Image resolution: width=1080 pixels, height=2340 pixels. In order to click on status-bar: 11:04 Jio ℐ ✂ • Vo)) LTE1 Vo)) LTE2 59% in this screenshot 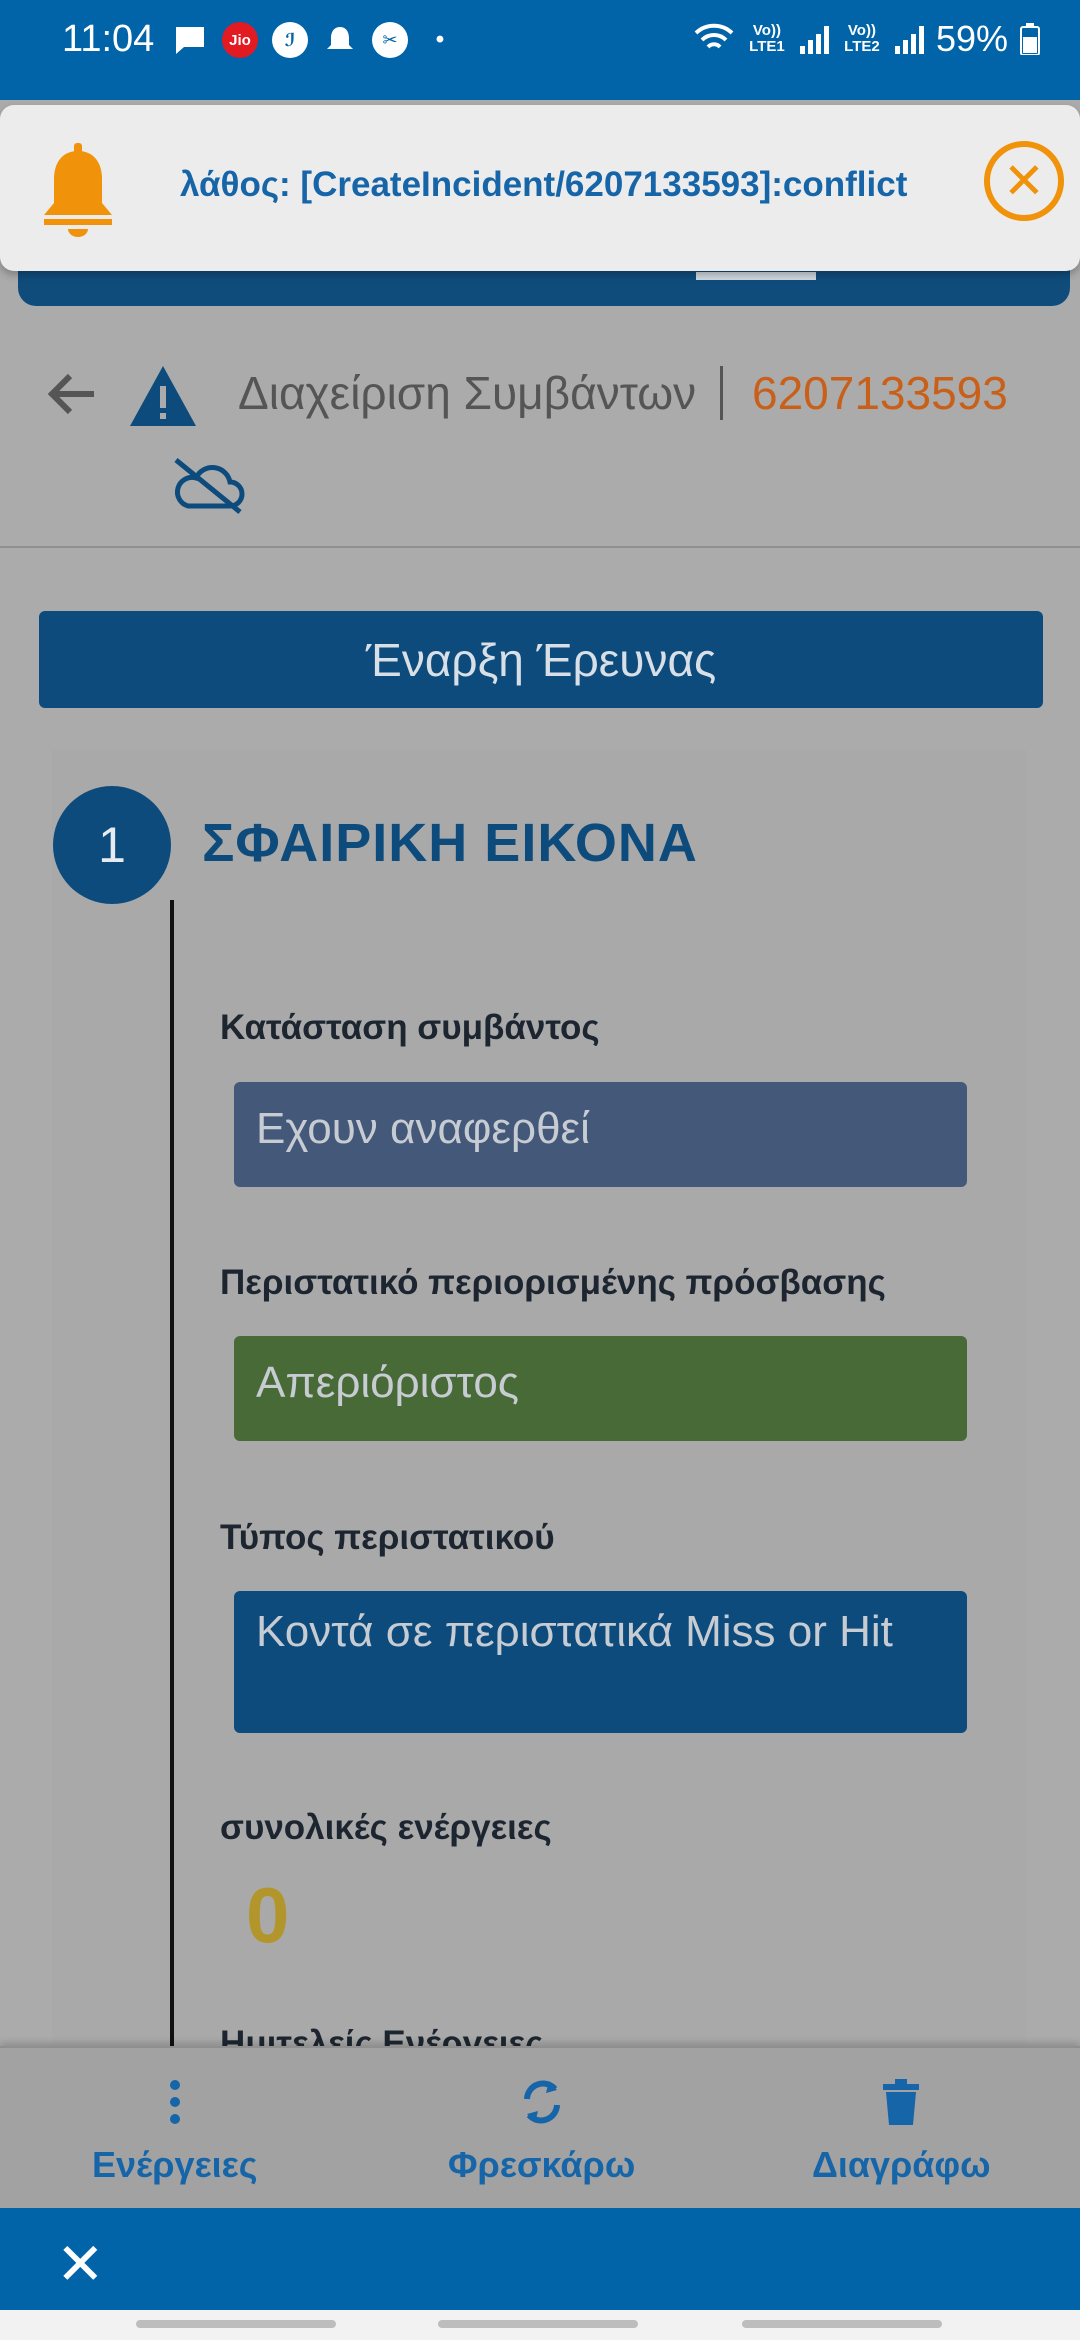, I will do `click(540, 50)`.